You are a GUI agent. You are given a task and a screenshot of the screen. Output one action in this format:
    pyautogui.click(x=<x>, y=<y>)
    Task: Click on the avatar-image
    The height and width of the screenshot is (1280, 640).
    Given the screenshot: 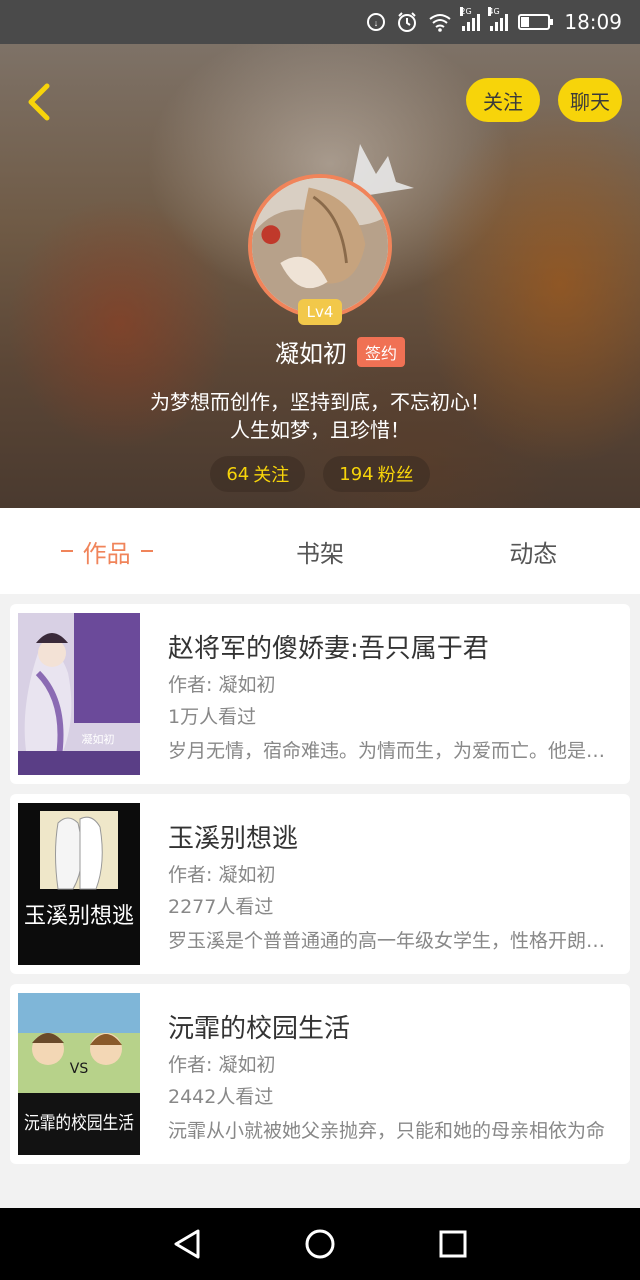 What is the action you would take?
    pyautogui.click(x=320, y=246)
    